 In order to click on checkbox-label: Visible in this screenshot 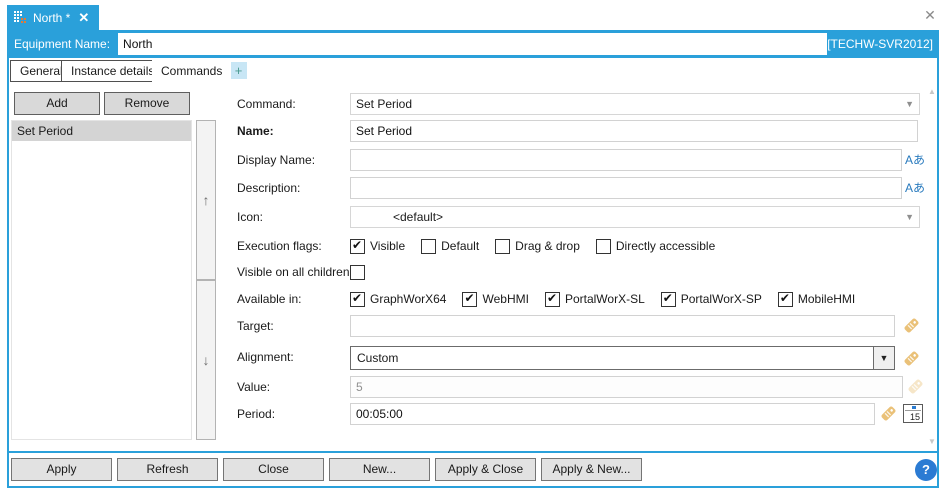, I will do `click(388, 246)`.